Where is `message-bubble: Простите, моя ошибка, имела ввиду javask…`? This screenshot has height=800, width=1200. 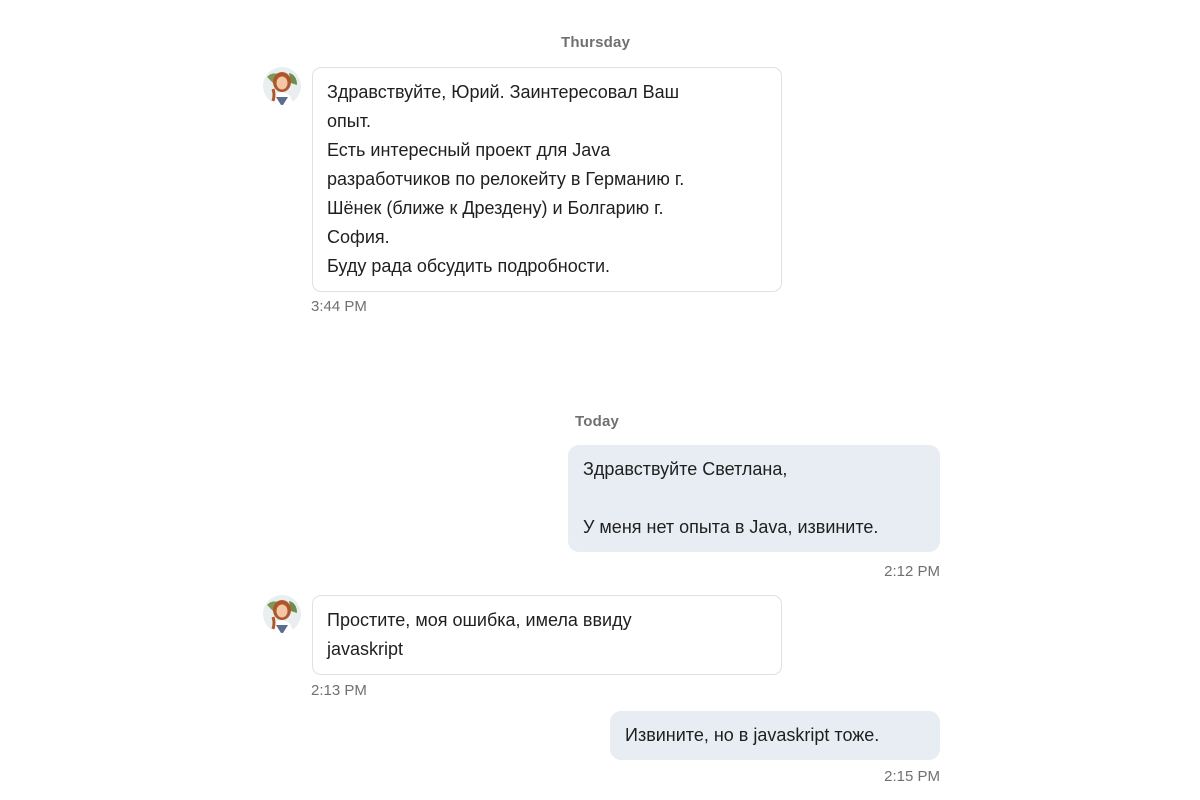 message-bubble: Простите, моя ошибка, имела ввиду javask… is located at coordinates (547, 635).